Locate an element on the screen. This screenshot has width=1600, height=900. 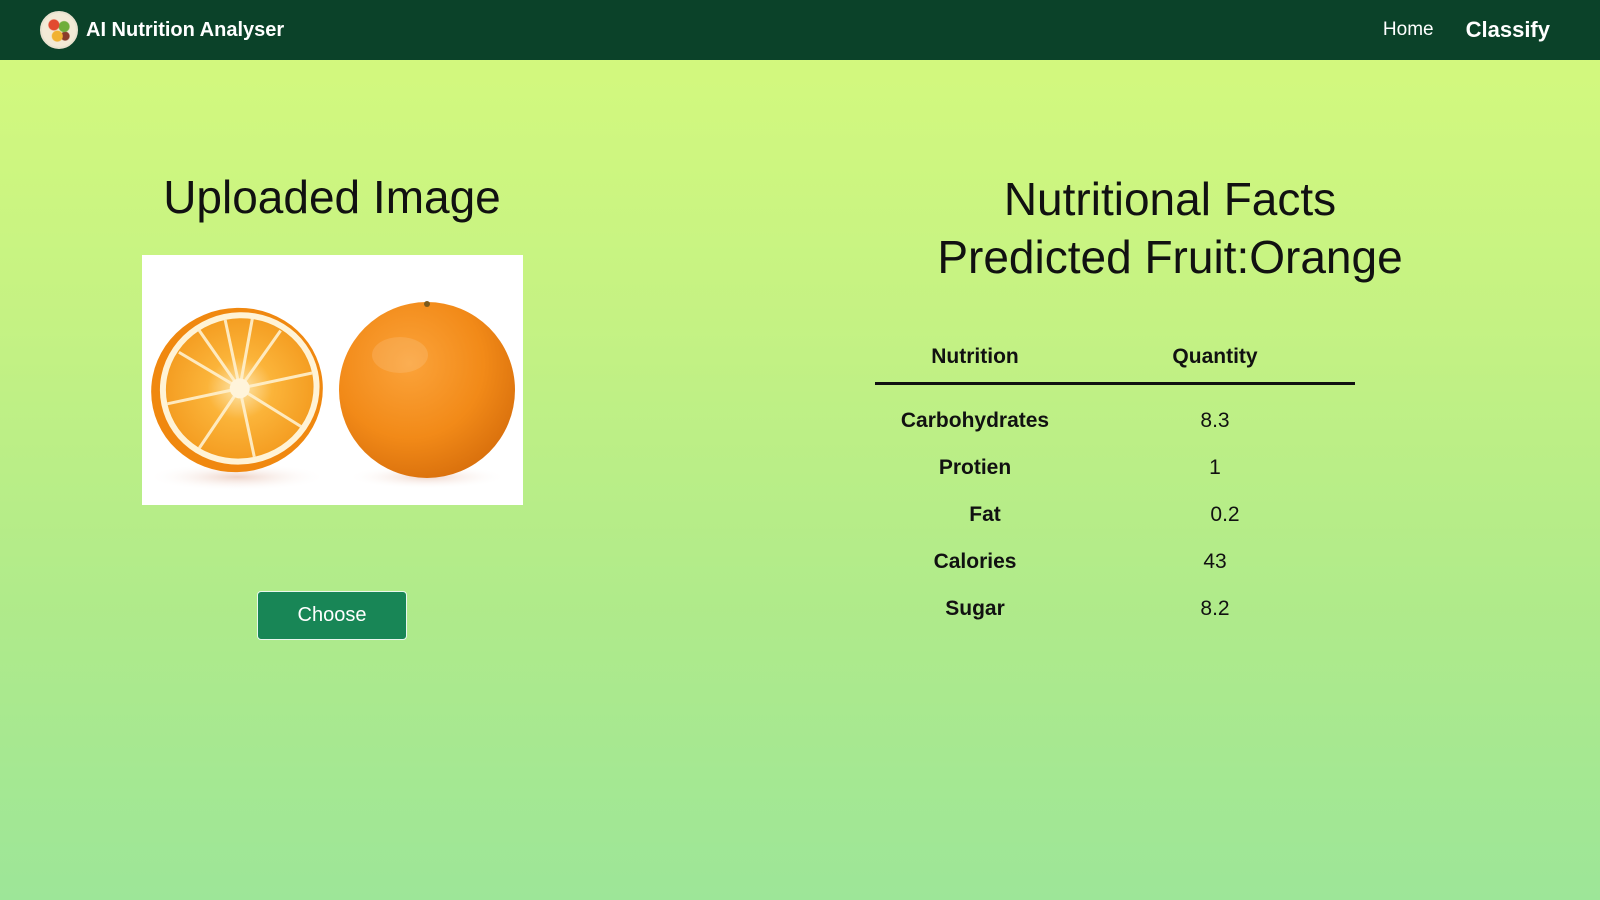
nutrient-name: Protien is located at coordinates (975, 467).